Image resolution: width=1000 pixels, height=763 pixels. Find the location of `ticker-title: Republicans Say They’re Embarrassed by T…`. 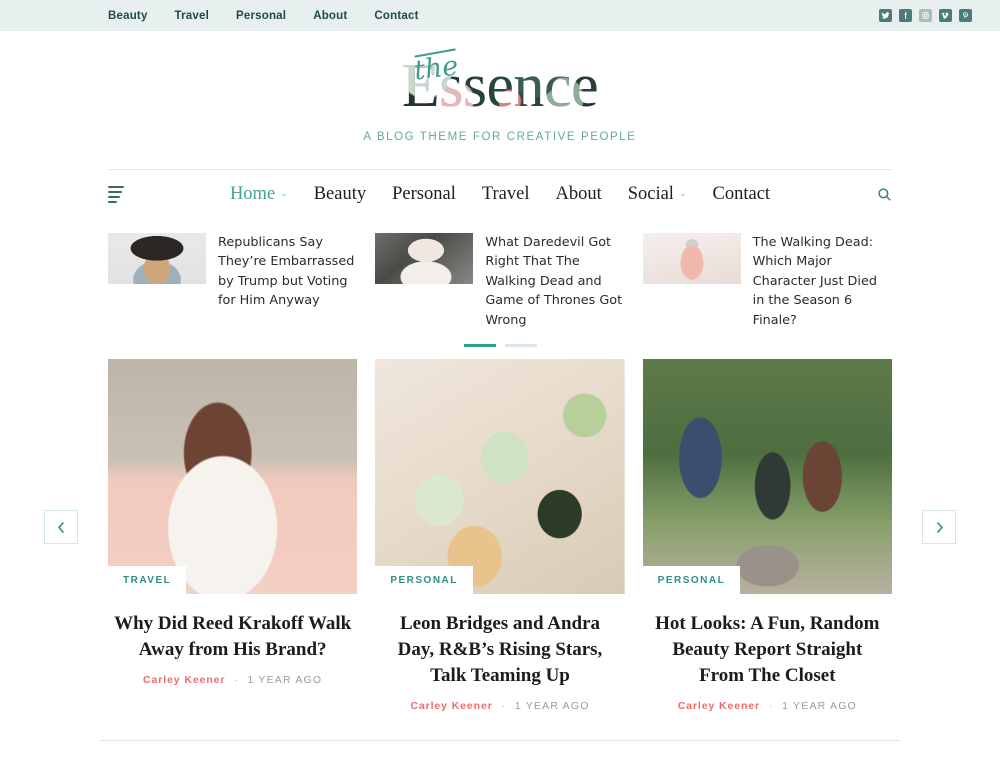

ticker-title: Republicans Say They’re Embarrassed by T… is located at coordinates (286, 272).